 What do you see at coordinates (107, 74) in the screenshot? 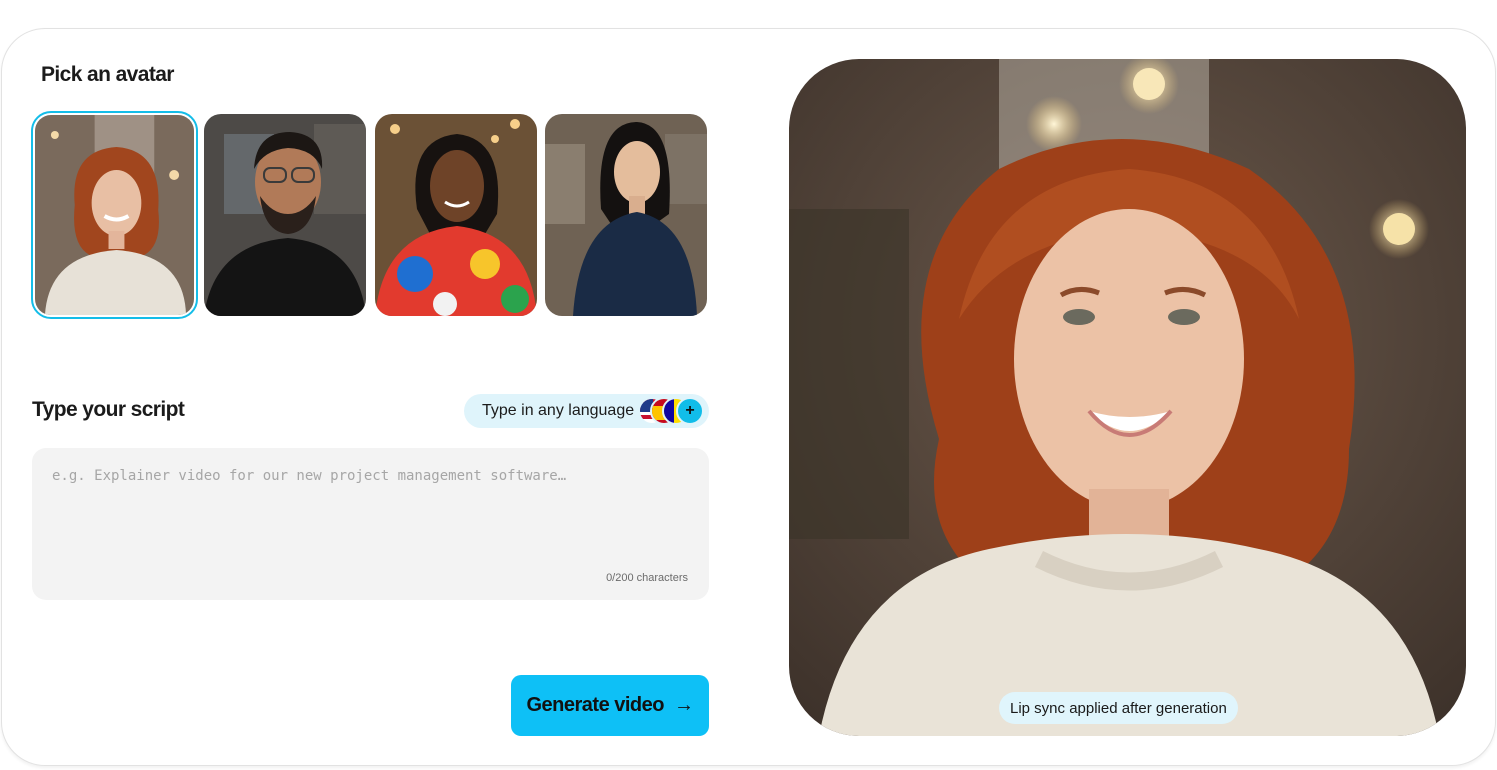
I see `pick-avatar-title: Pick an avatar` at bounding box center [107, 74].